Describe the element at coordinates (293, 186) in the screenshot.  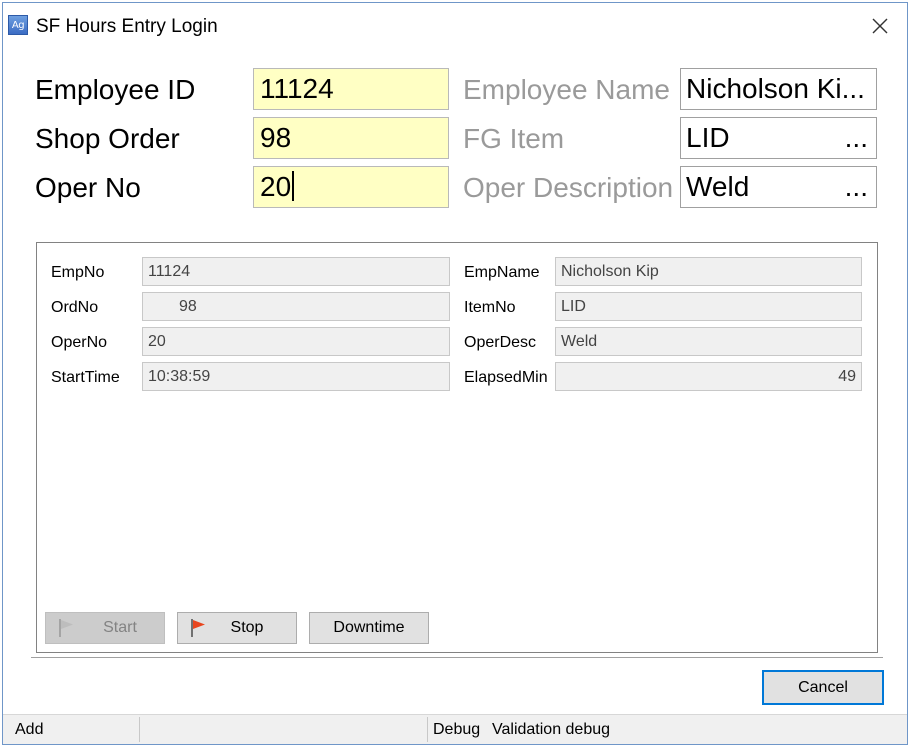
I see `text-caret` at that location.